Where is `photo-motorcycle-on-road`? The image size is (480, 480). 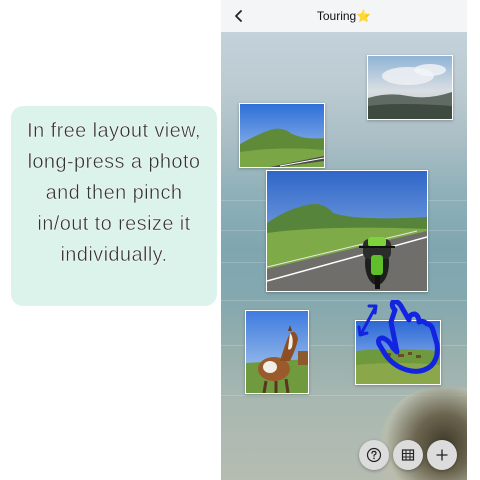
photo-motorcycle-on-road is located at coordinates (347, 231).